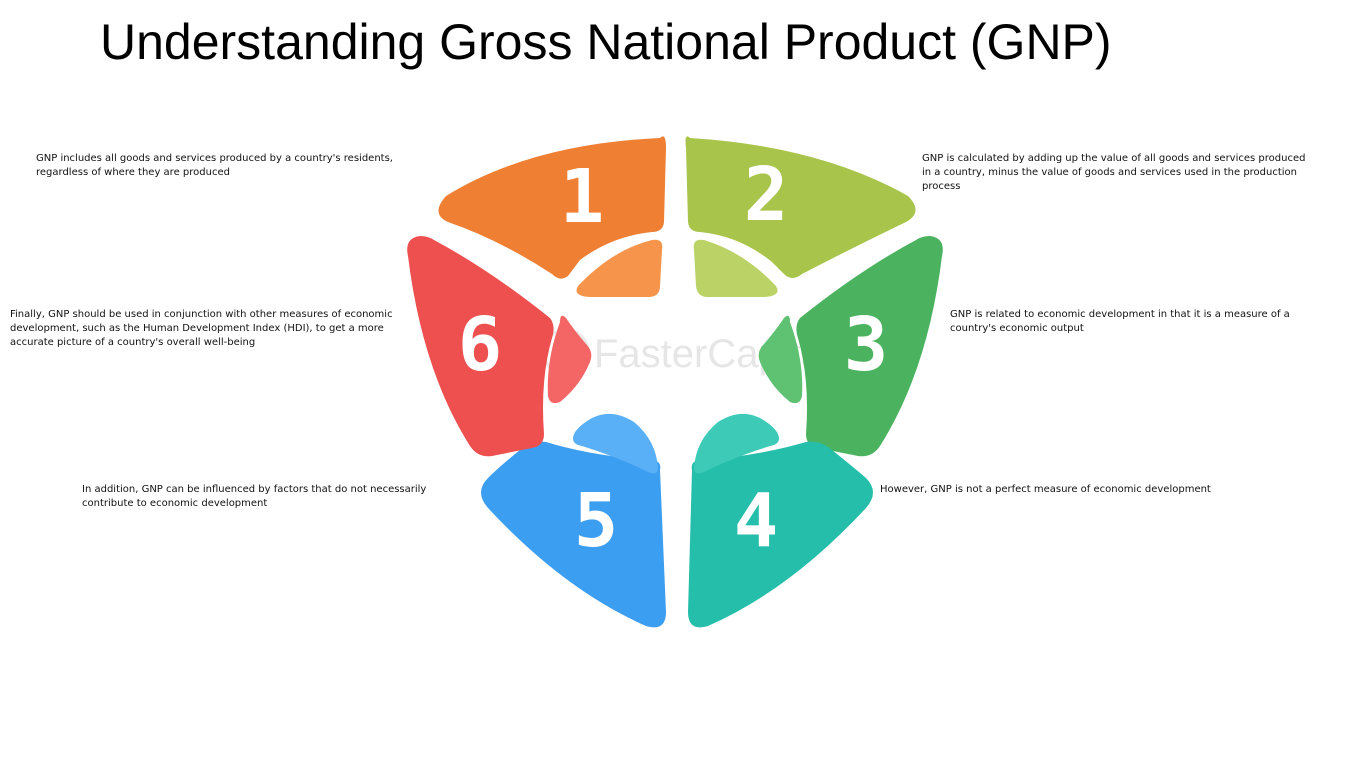 The height and width of the screenshot is (759, 1350). What do you see at coordinates (866, 345) in the screenshot?
I see `segment-3-number: 3` at bounding box center [866, 345].